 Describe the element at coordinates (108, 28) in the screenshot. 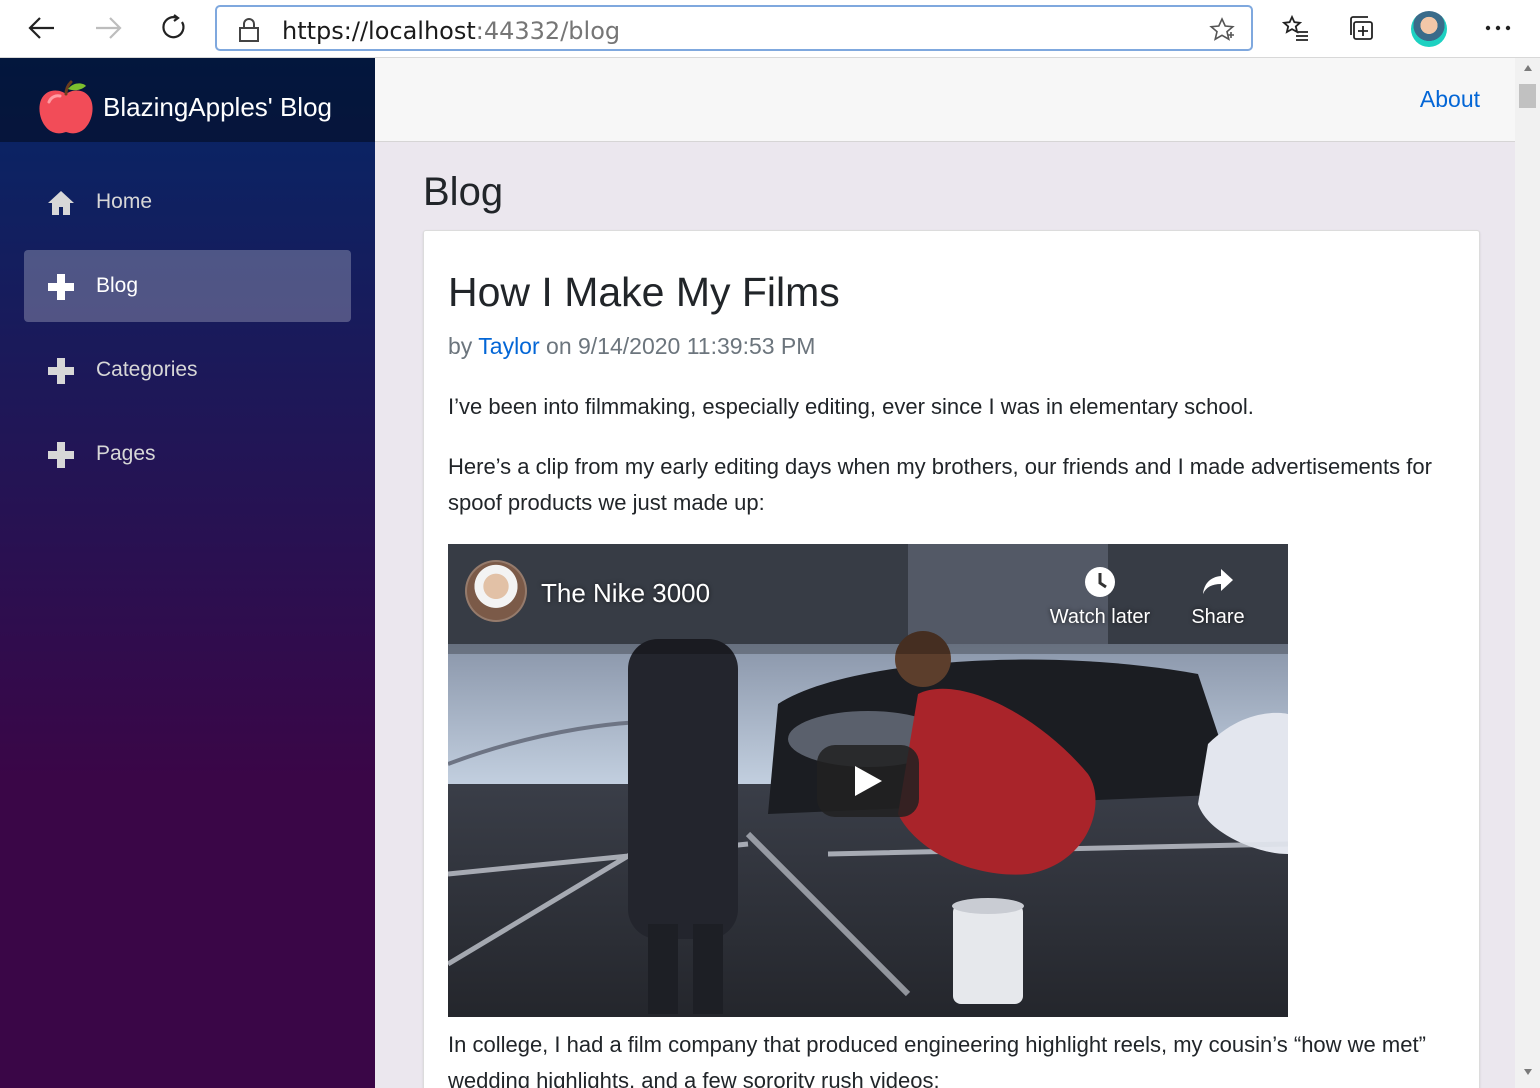

I see `forward-icon` at that location.